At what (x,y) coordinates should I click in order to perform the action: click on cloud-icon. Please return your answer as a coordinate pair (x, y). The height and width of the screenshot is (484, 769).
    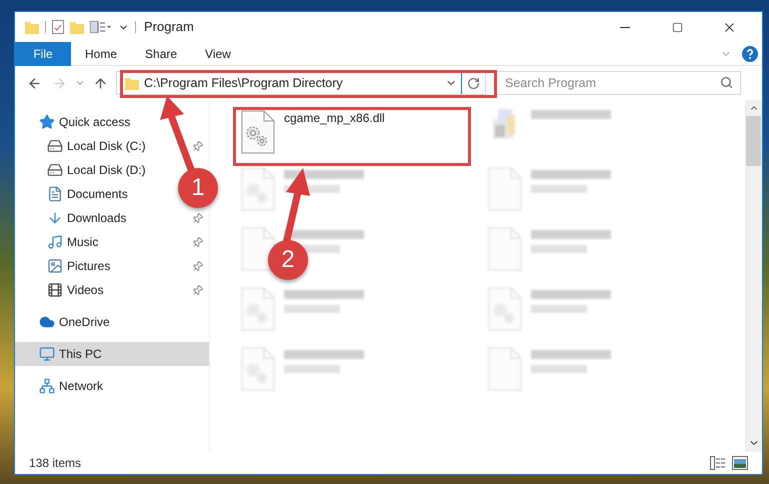
    Looking at the image, I should click on (47, 322).